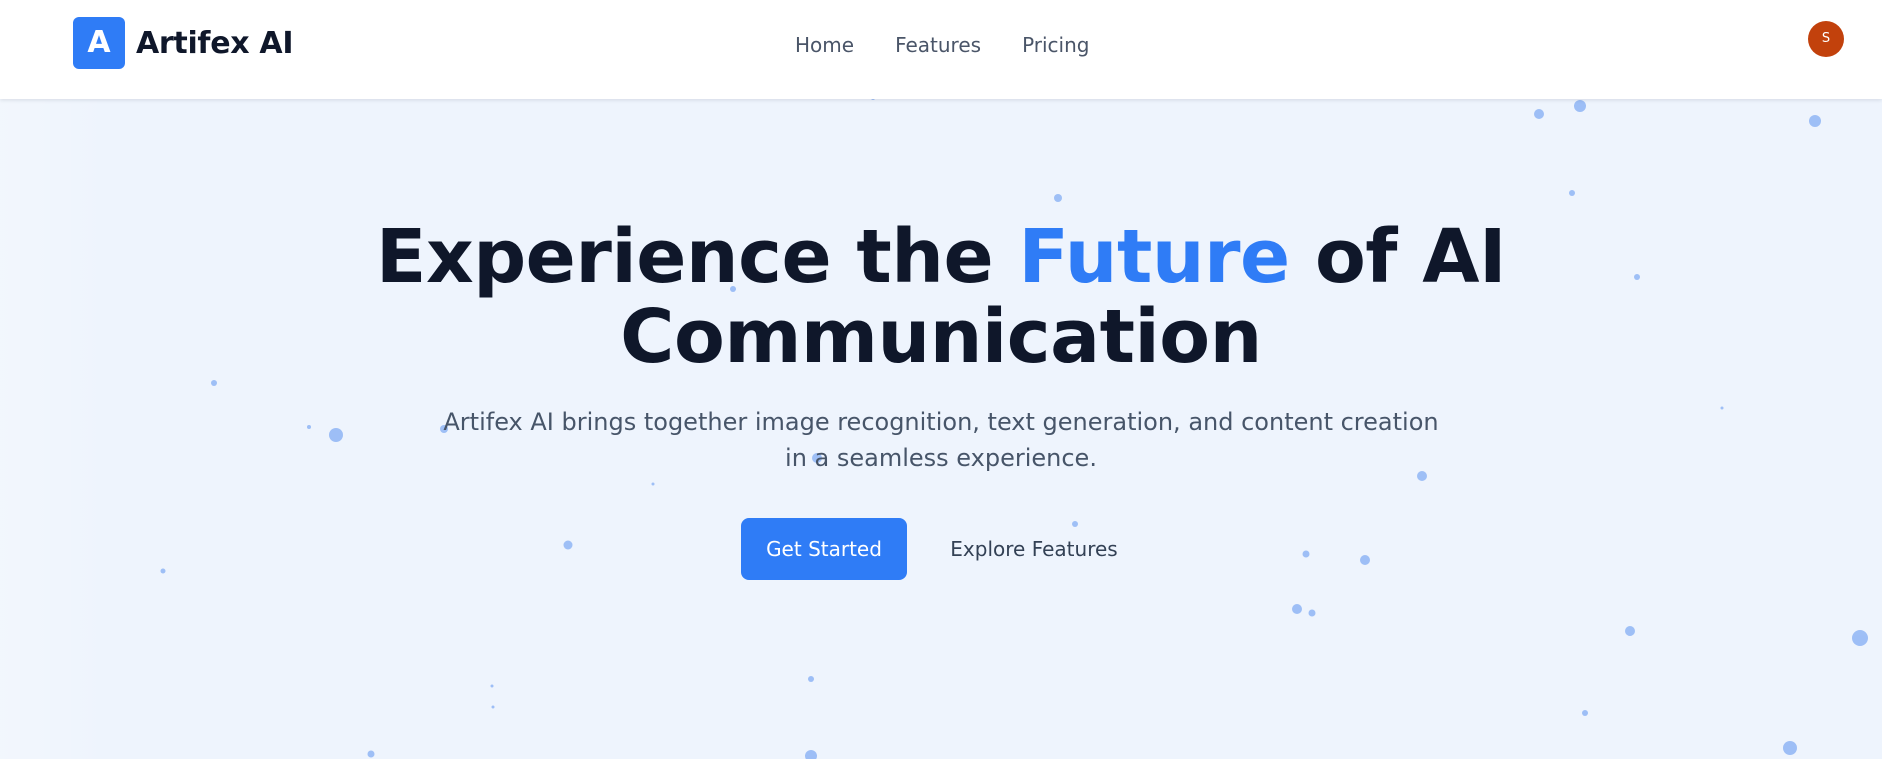 This screenshot has height=759, width=1882. Describe the element at coordinates (697, 257) in the screenshot. I see `hero-headline-prefix: Experience the` at that location.